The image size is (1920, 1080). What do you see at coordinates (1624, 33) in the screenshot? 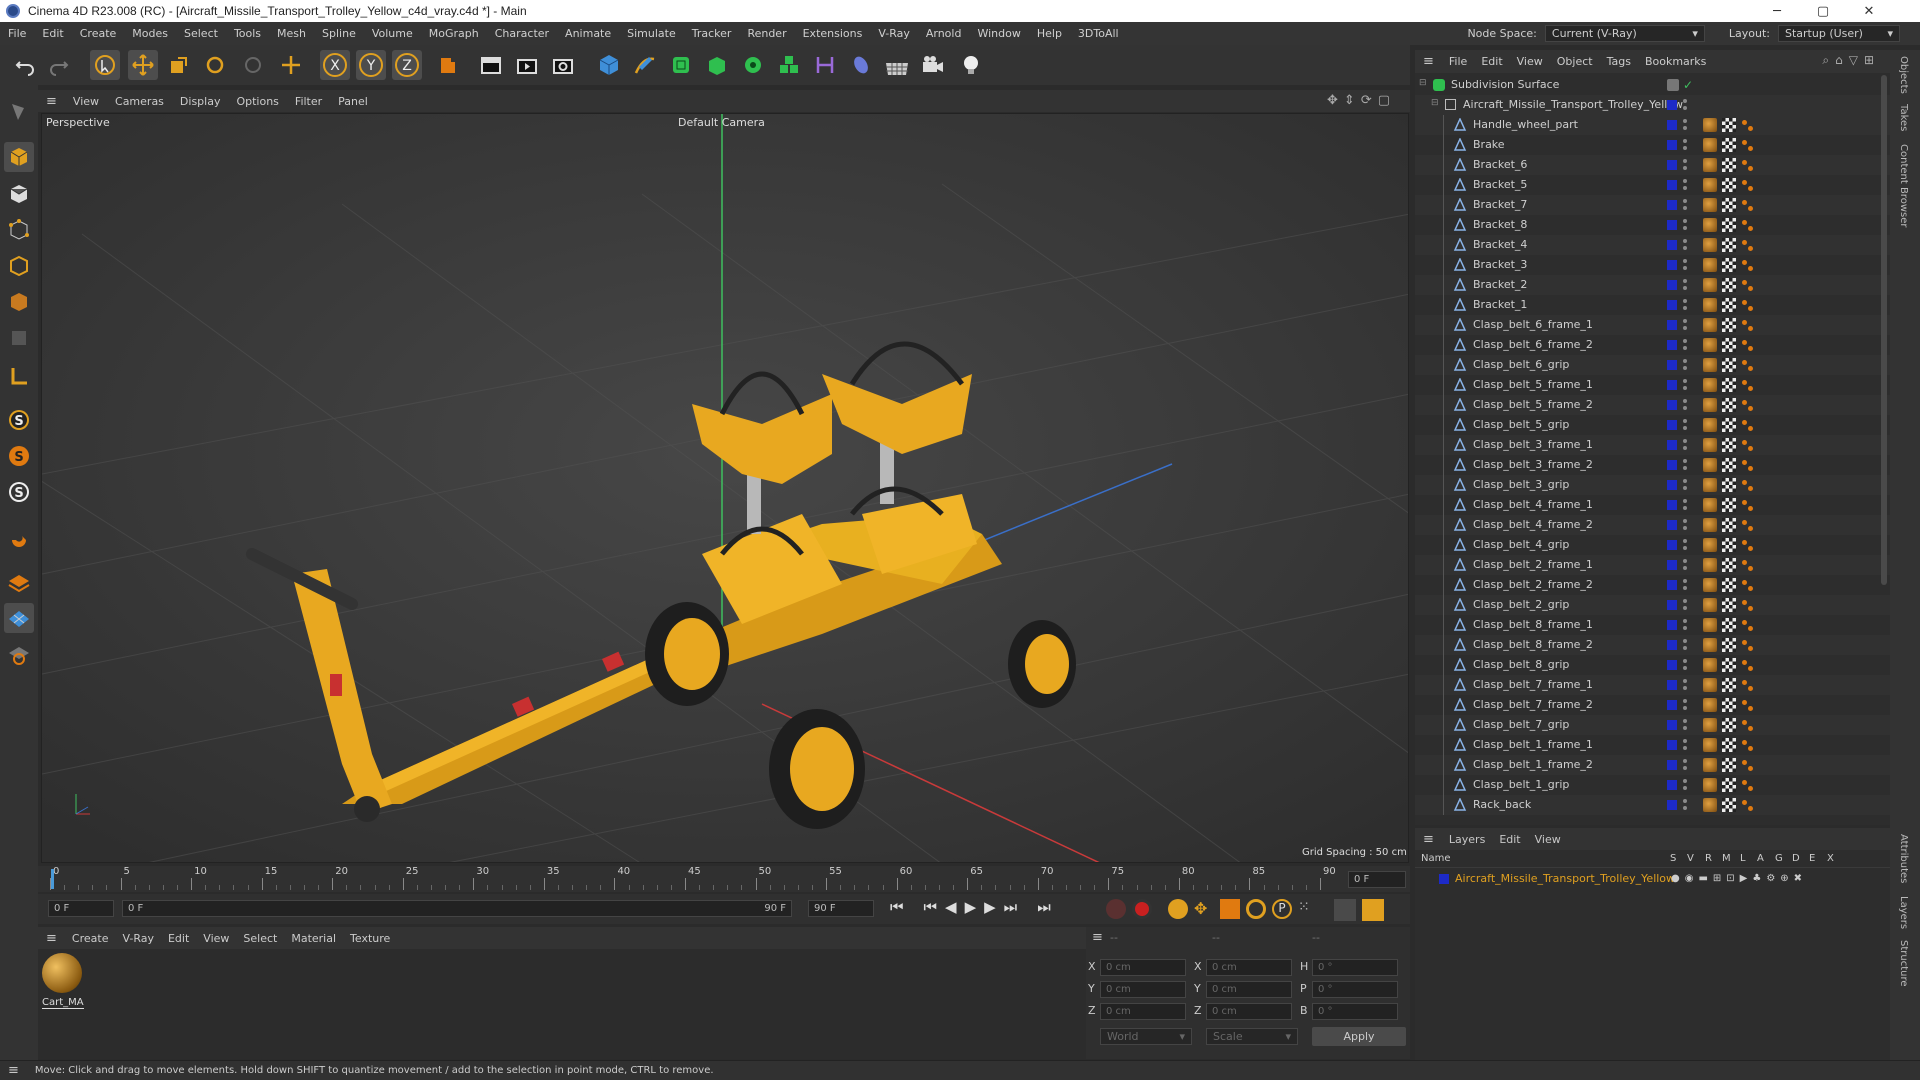
I see `node-space-dropdown: Current (V-Ray) ▾` at bounding box center [1624, 33].